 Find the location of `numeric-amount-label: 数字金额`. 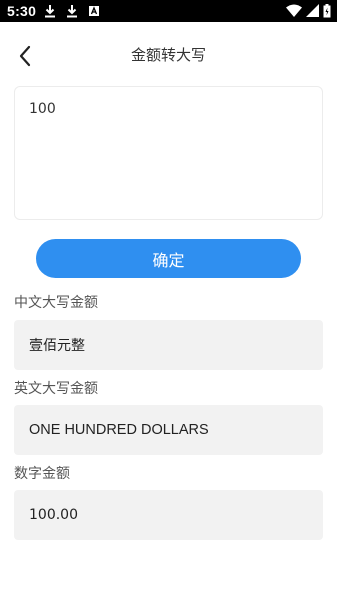

numeric-amount-label: 数字金额 is located at coordinates (42, 474).